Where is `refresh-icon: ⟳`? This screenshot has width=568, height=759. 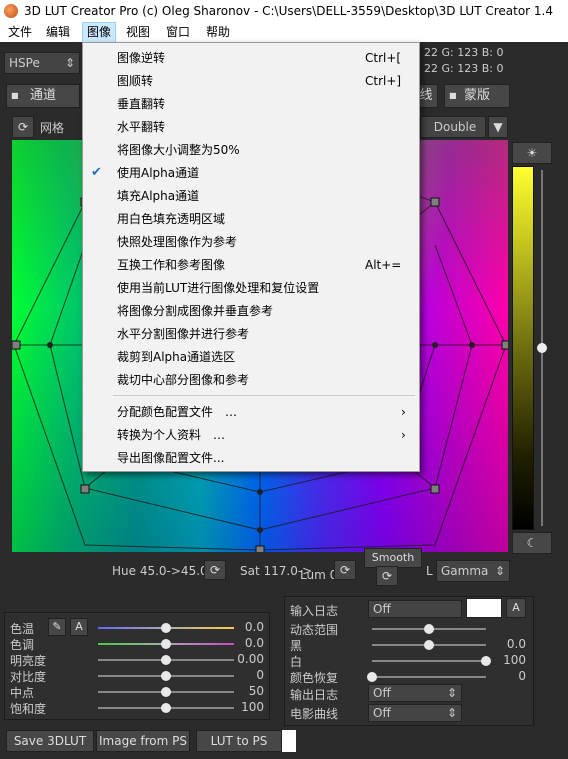
refresh-icon: ⟳ is located at coordinates (215, 570).